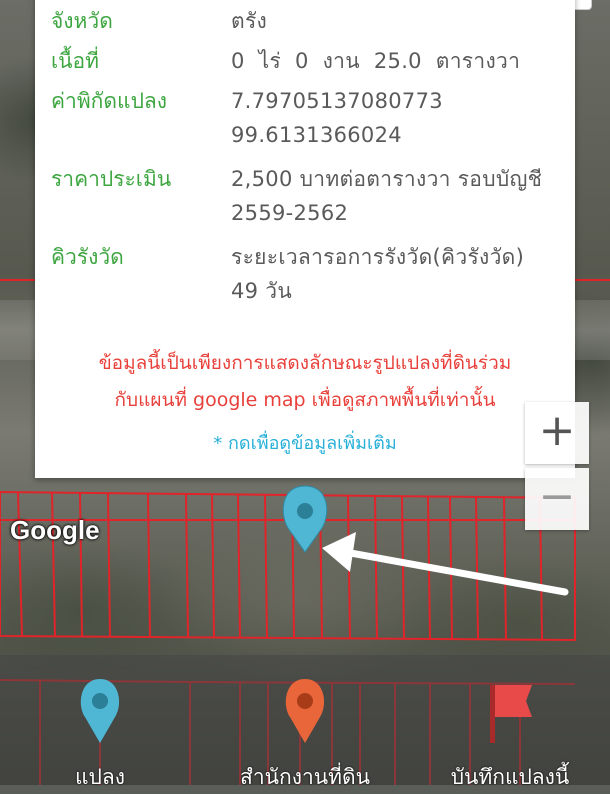 This screenshot has width=610, height=794. I want to click on price-value: 2,500 บาทต่อตารางวา รอบบัญชี 2559-2562, so click(396, 196).